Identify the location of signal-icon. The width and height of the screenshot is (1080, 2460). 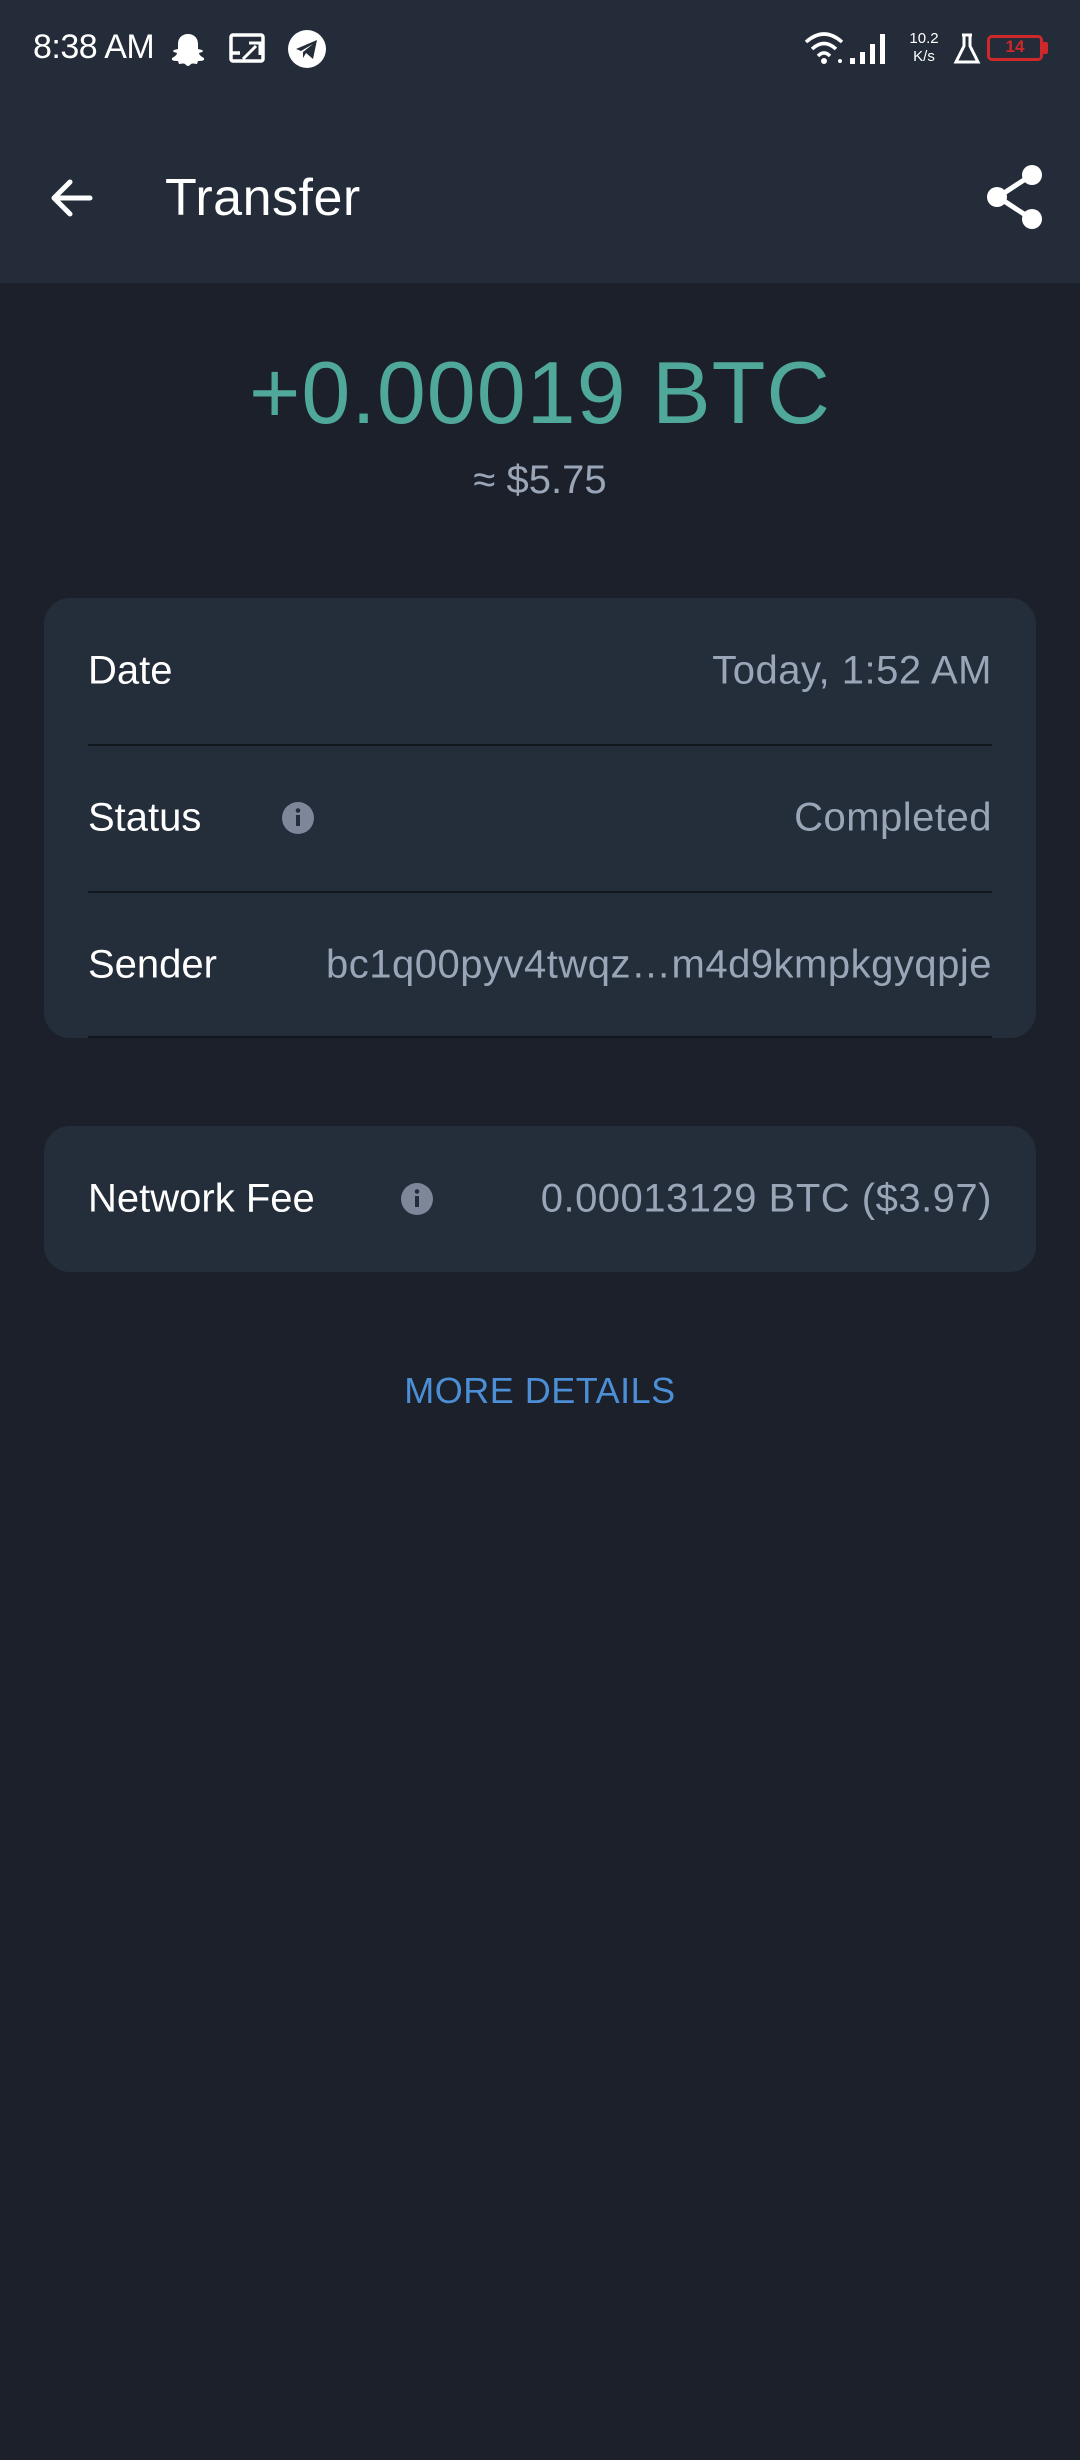
(867, 49).